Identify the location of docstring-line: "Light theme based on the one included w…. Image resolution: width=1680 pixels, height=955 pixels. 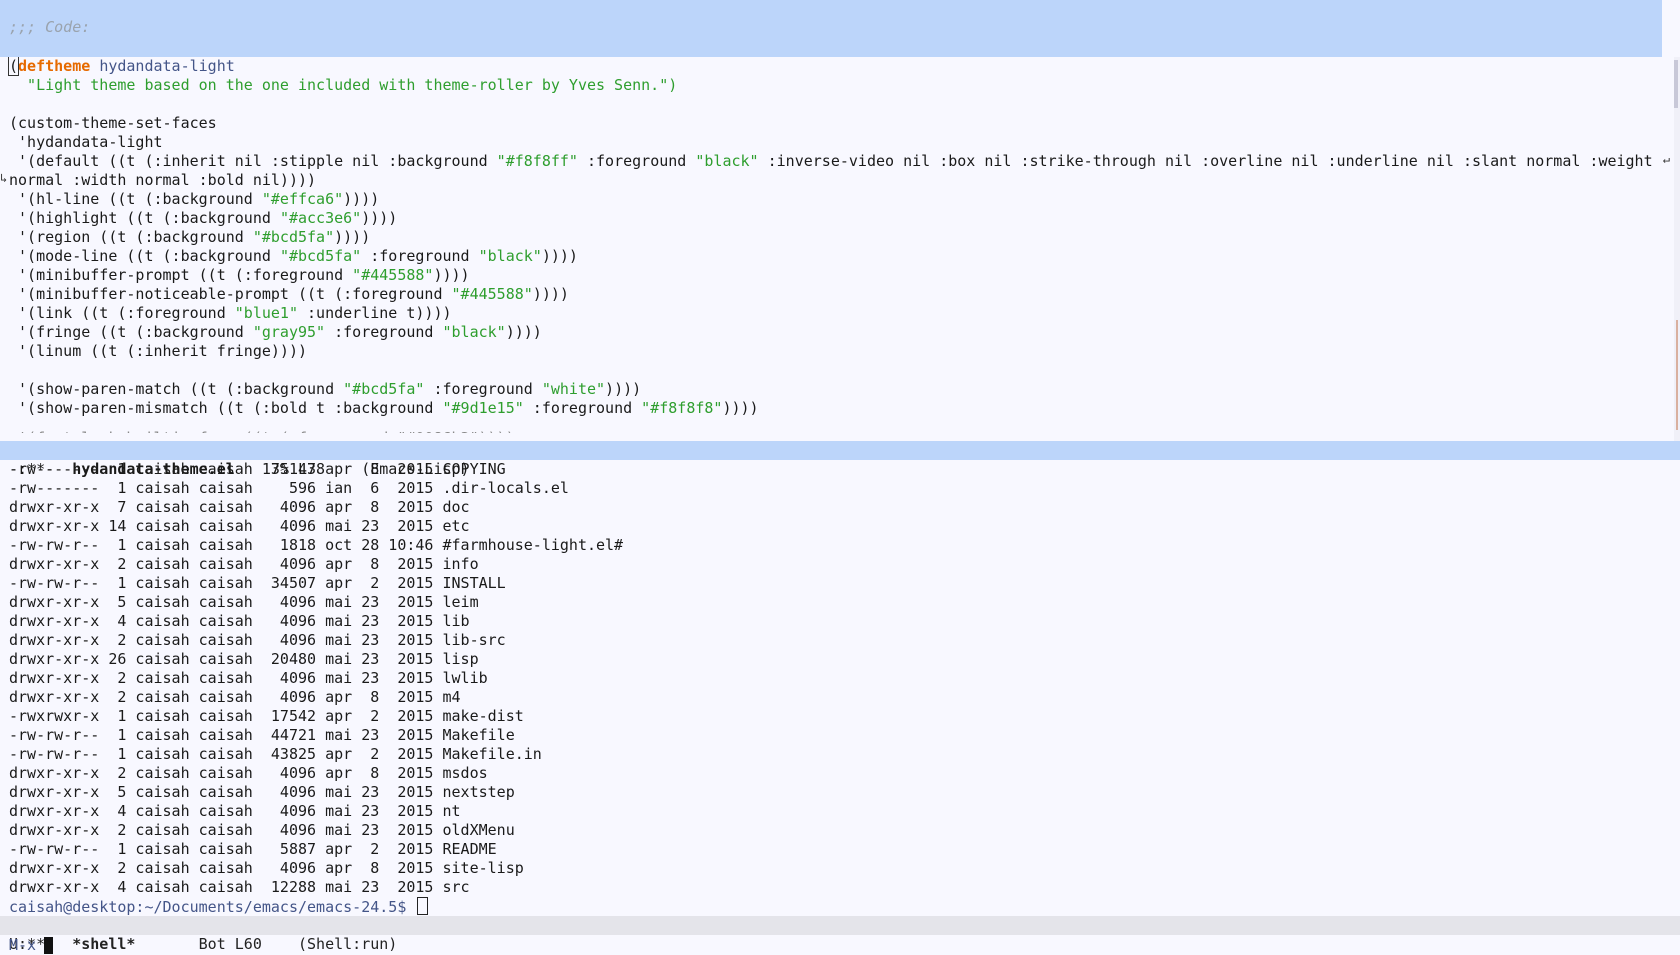
(343, 85).